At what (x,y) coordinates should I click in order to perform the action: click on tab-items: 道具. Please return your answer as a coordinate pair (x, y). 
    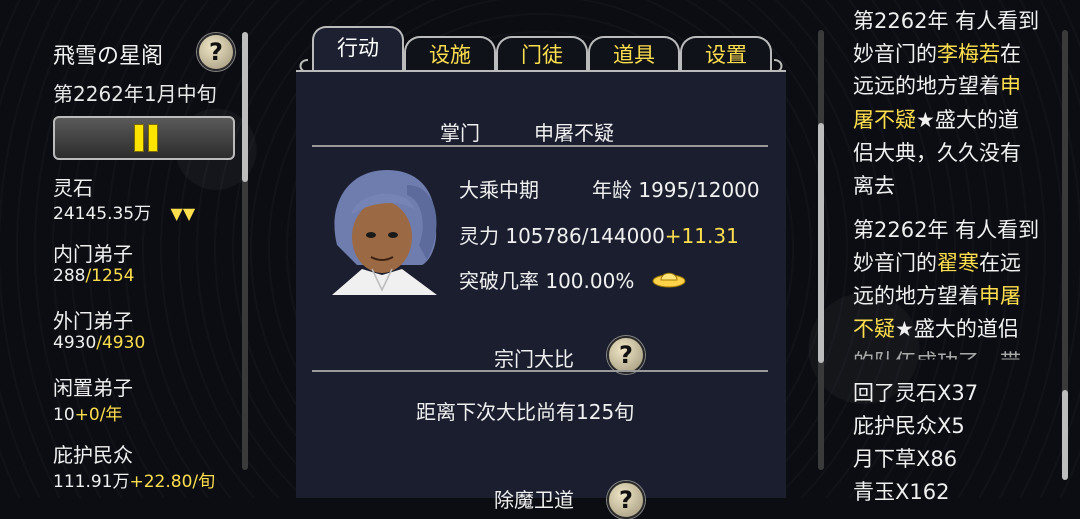
    Looking at the image, I should click on (634, 54).